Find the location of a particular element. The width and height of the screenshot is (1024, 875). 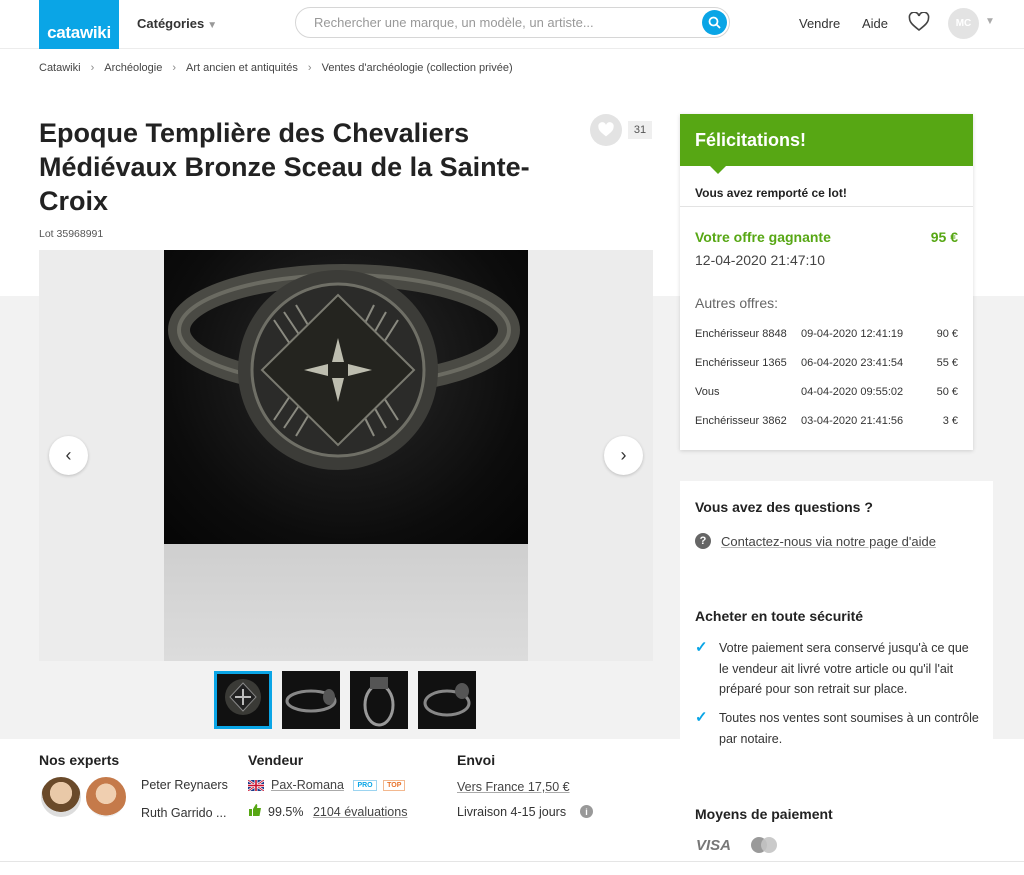

top-header: catawiki Catégories▼ Vendre Aide MC ▼ is located at coordinates (512, 24).